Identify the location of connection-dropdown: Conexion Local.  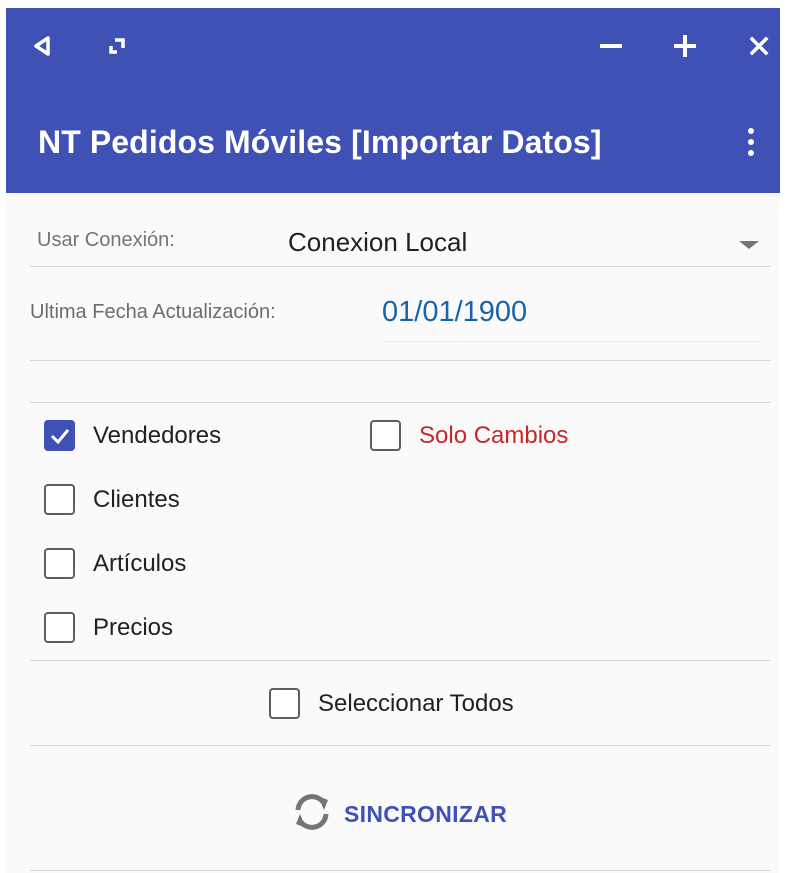
(523, 247).